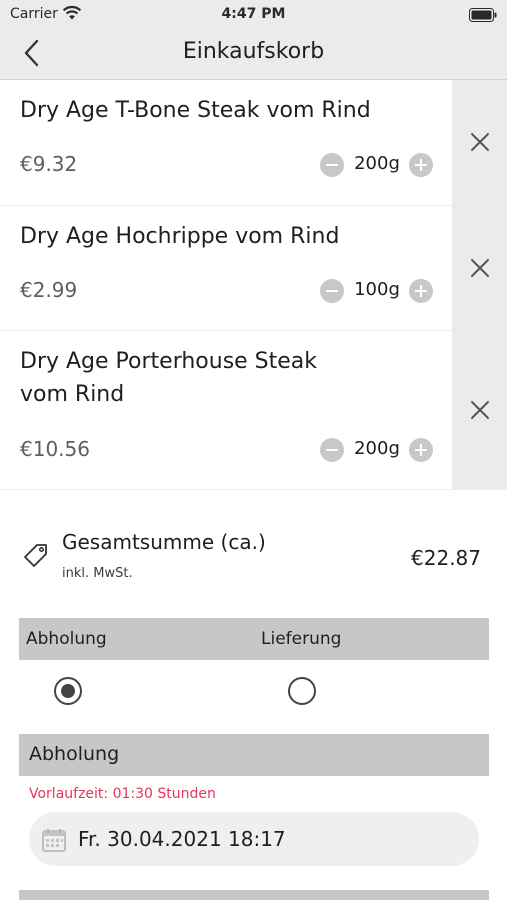  I want to click on pickup-date-field: Fr. 30.04.2021 18:17, so click(254, 839).